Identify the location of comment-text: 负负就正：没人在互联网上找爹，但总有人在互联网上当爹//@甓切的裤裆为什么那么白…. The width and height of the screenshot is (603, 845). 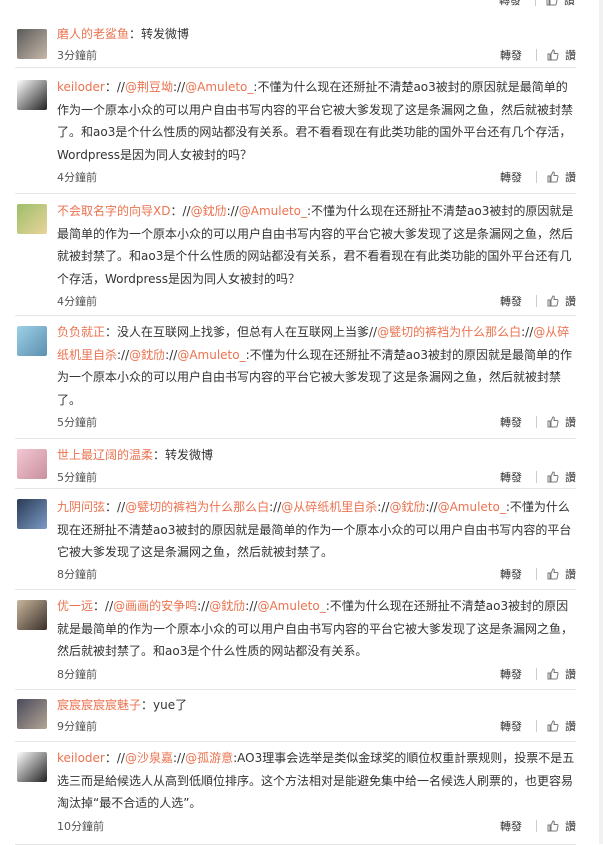
(316, 366).